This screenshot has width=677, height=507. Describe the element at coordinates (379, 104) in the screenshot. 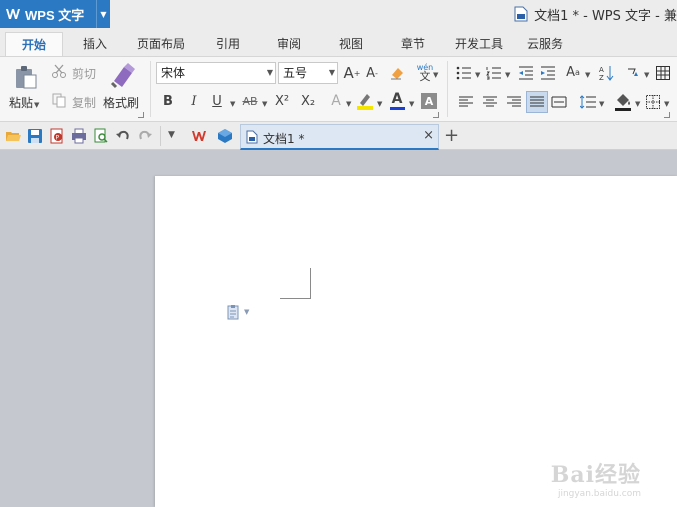

I see `highlight-dropdown-icon: ▼` at that location.